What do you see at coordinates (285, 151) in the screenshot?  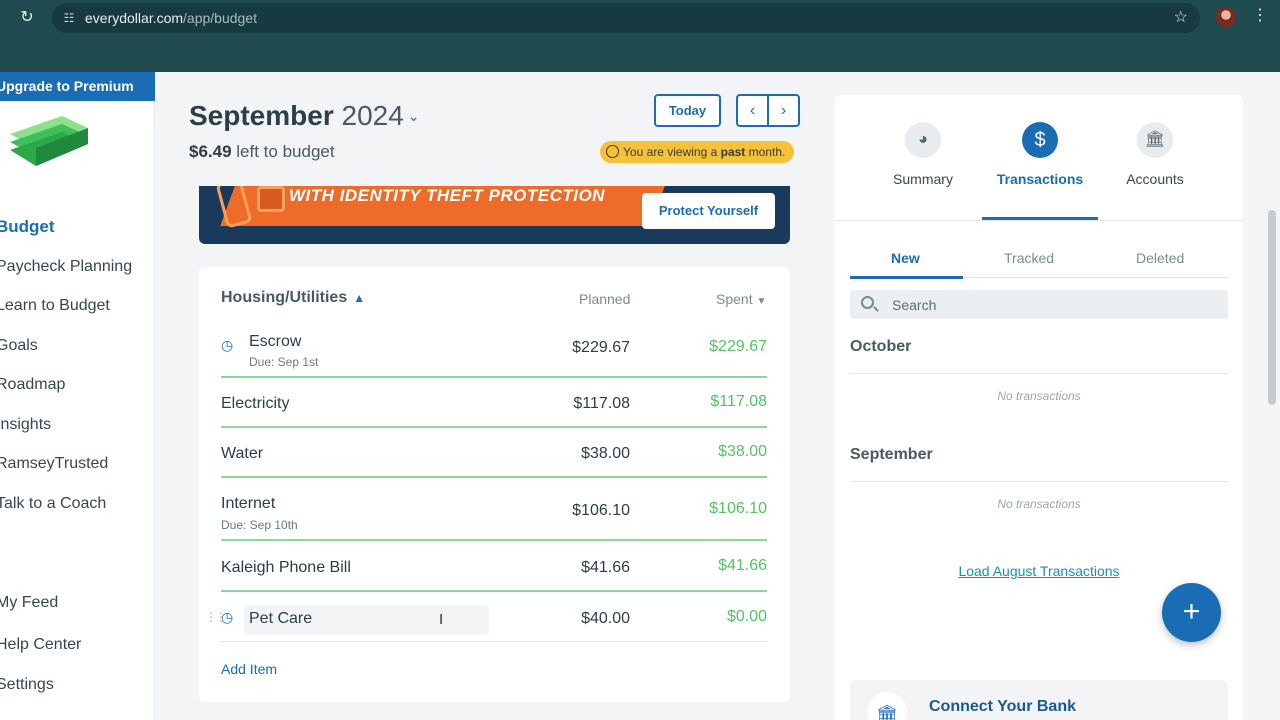 I see `left-to-budget-label: left to budget` at bounding box center [285, 151].